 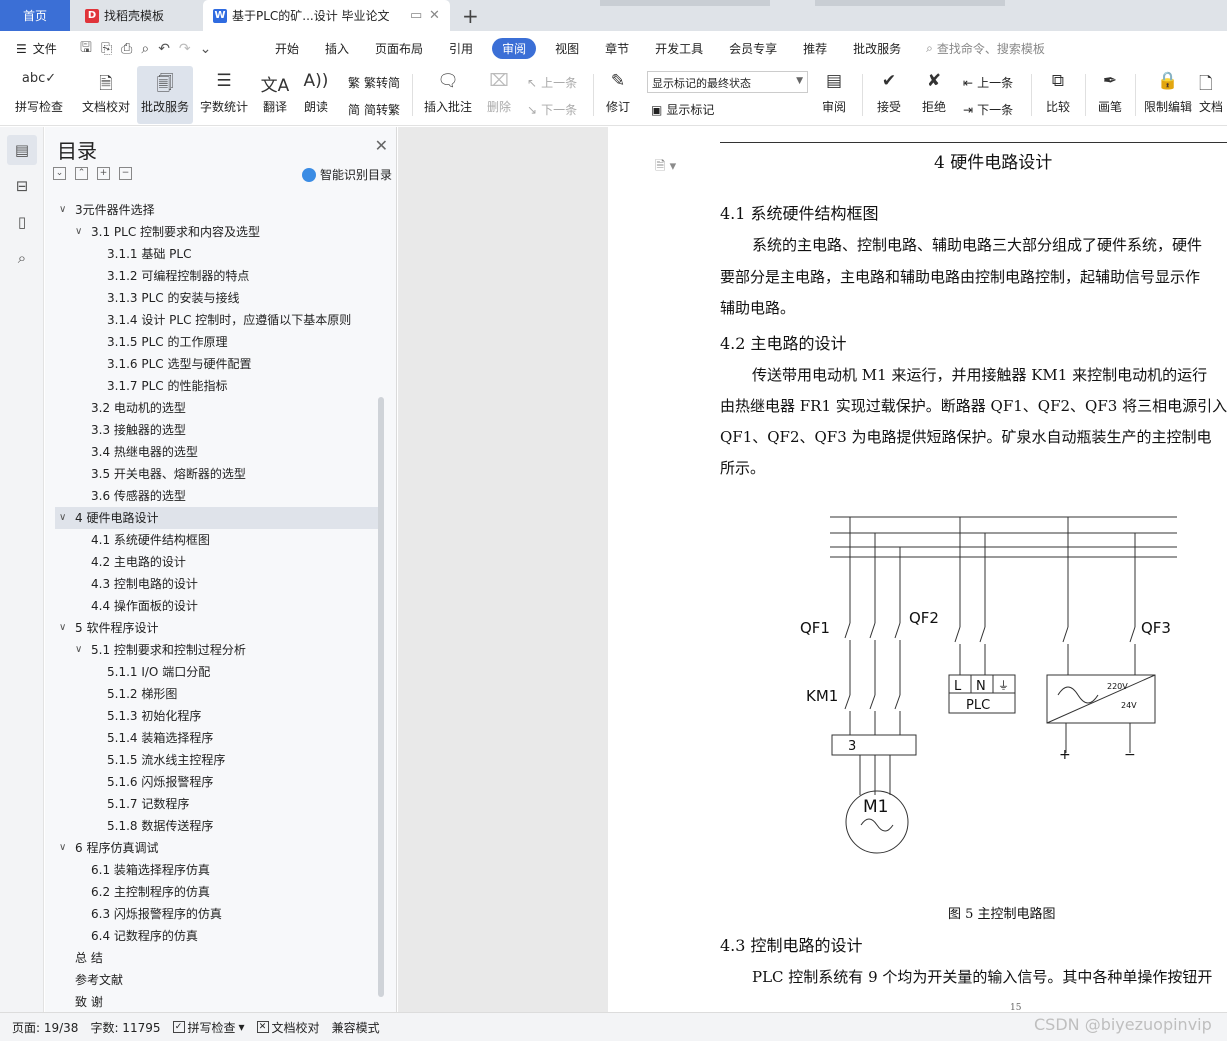 I want to click on read-aloud-button: A)) 朗读, so click(x=316, y=95).